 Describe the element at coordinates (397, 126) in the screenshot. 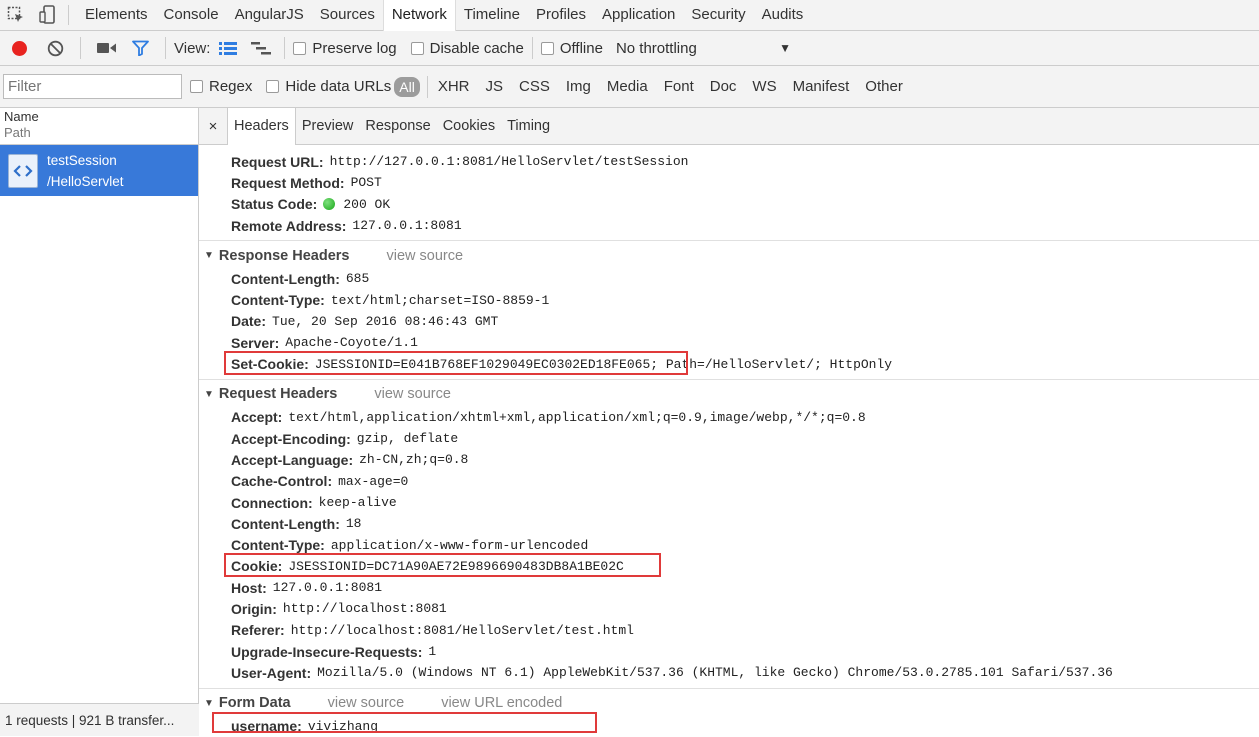

I see `tab-response: Response` at that location.